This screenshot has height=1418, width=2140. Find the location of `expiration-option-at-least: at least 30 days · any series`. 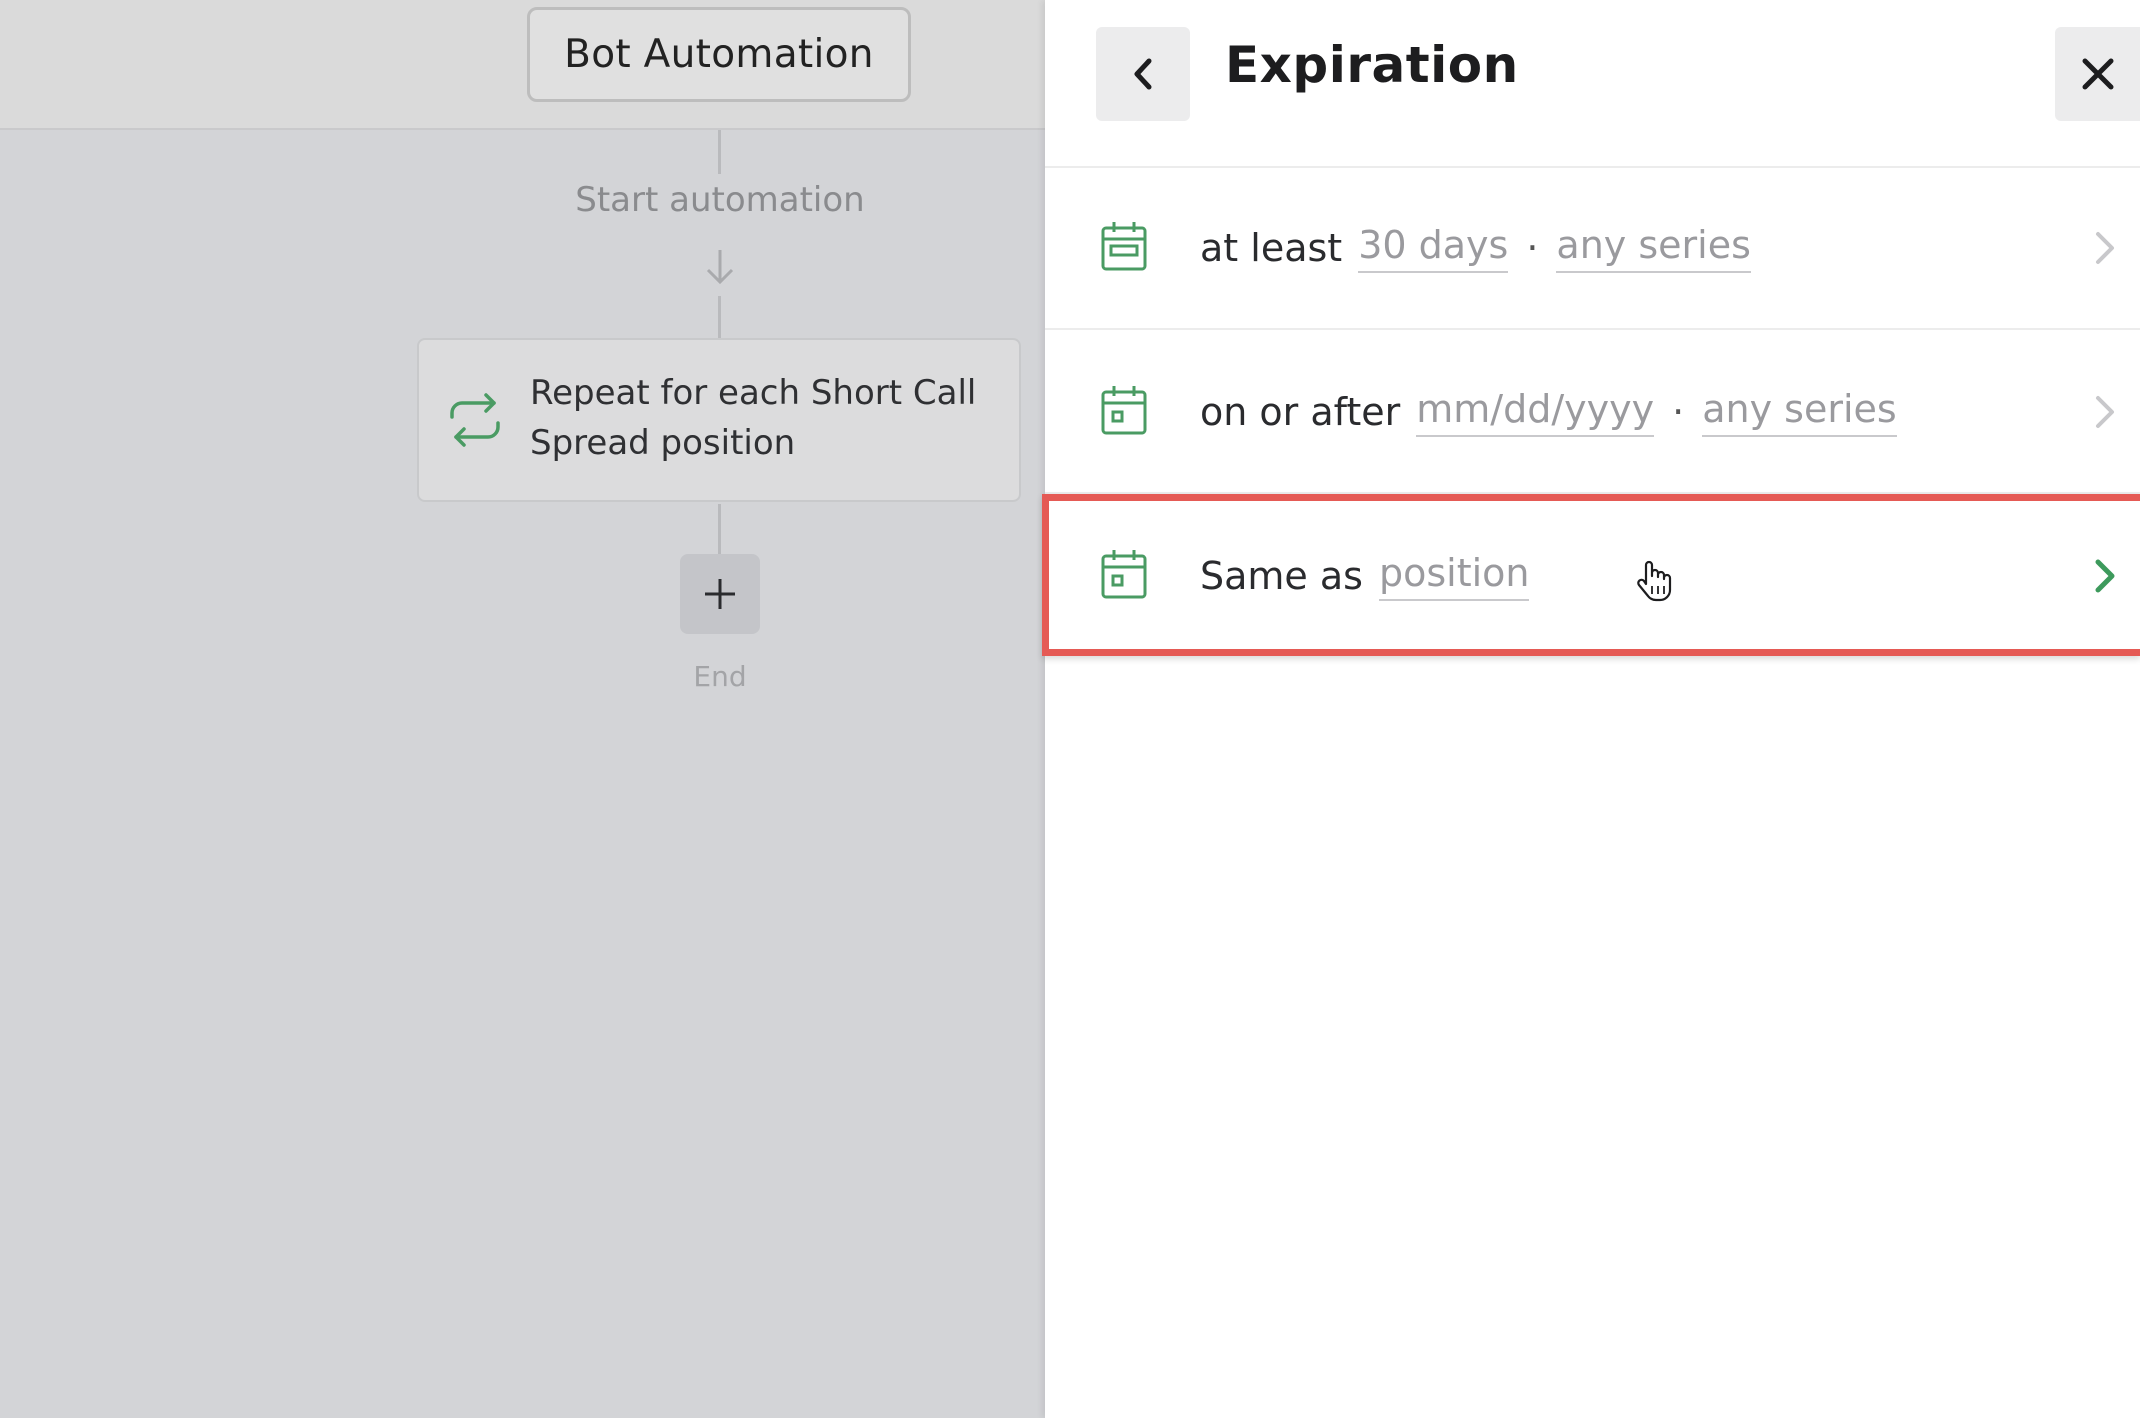

expiration-option-at-least: at least 30 days · any series is located at coordinates (1592, 248).